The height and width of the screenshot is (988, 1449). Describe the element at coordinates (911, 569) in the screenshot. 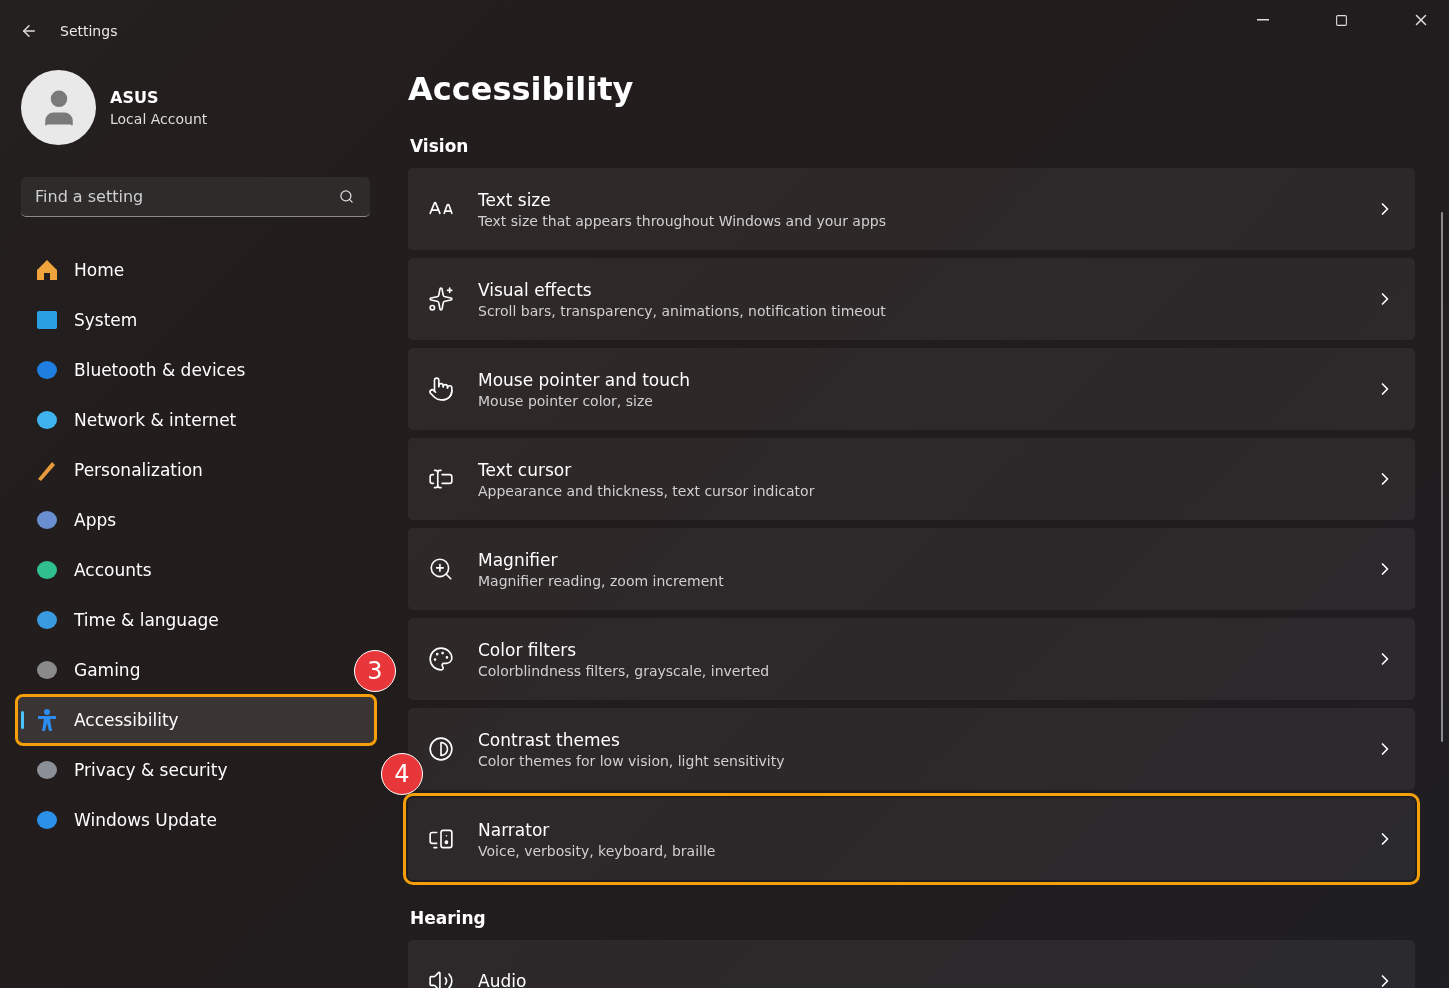

I see `settings-card: Magnifier Magnifier reading, zoom increment` at that location.